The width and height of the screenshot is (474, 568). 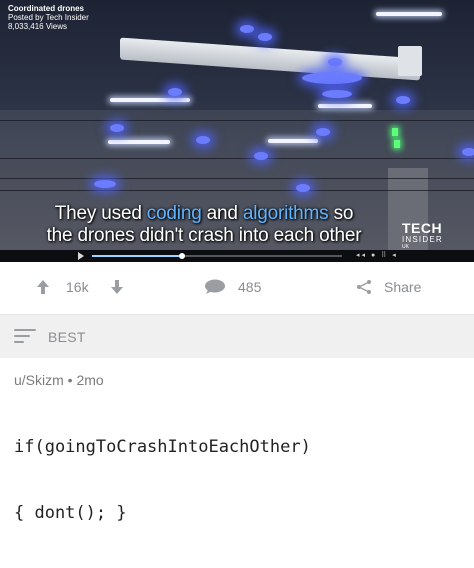 I want to click on caption-highlight: algorithms, so click(x=285, y=213).